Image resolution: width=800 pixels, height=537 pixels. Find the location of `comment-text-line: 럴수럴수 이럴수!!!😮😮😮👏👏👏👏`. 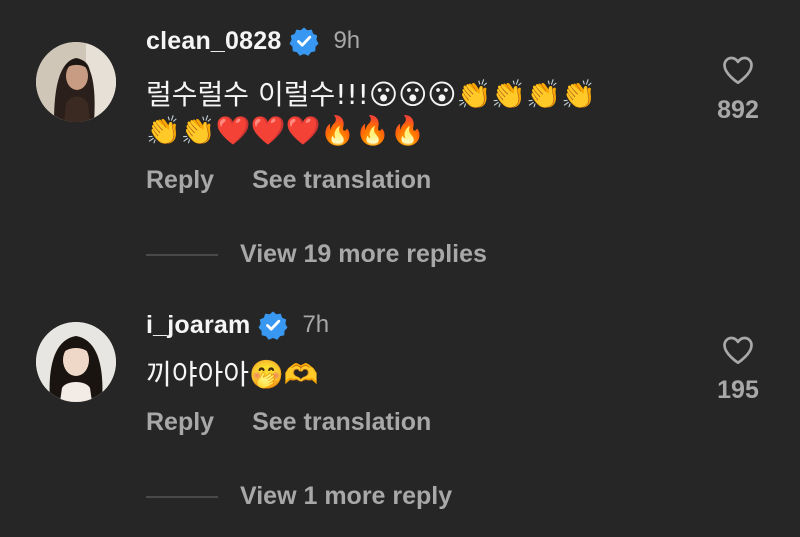

comment-text-line: 럴수럴수 이럴수!!!😮😮😮👏👏👏👏 is located at coordinates (371, 94).